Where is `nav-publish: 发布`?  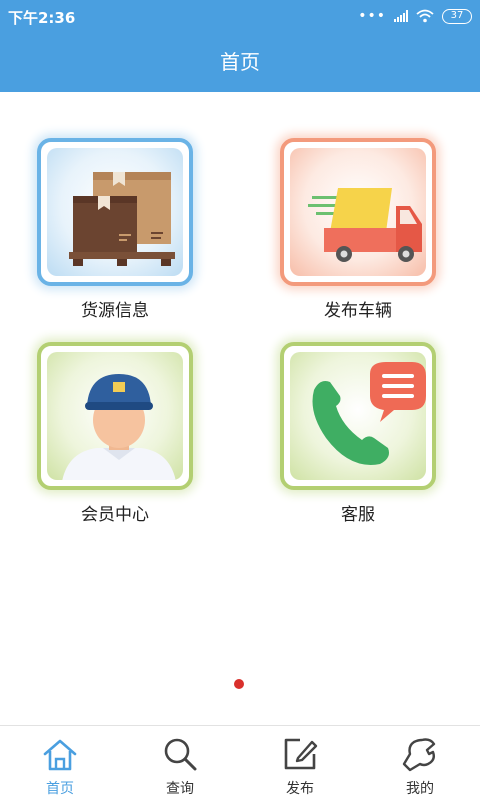
nav-publish: 发布 is located at coordinates (300, 763).